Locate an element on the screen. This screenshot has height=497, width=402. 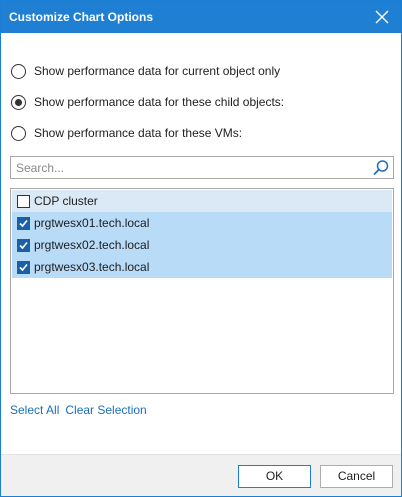
close-icon is located at coordinates (382, 17).